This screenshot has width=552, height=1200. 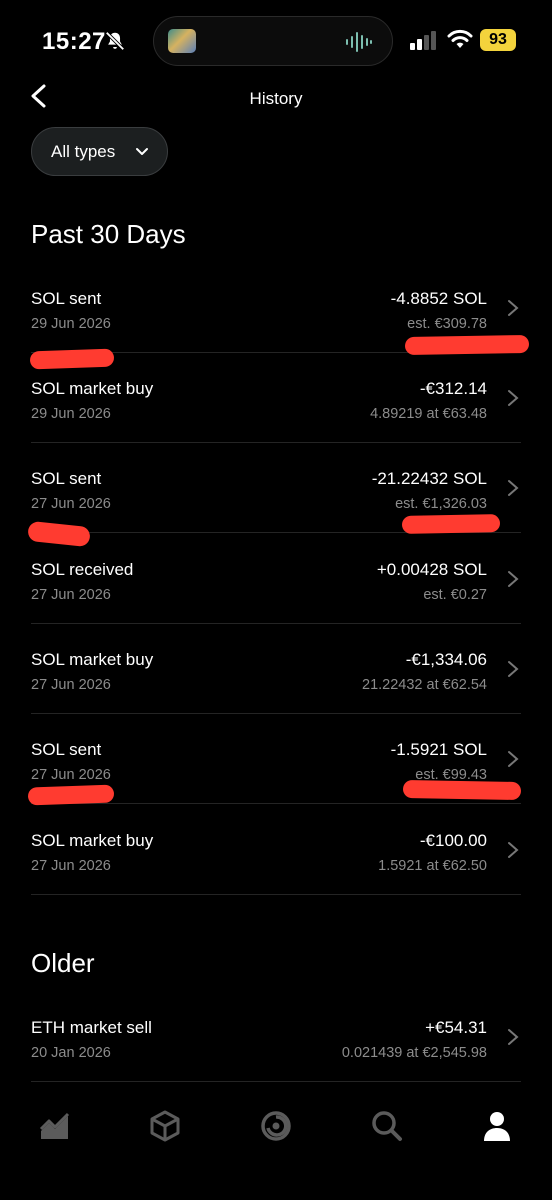 I want to click on audio-waveform-icon, so click(x=359, y=42).